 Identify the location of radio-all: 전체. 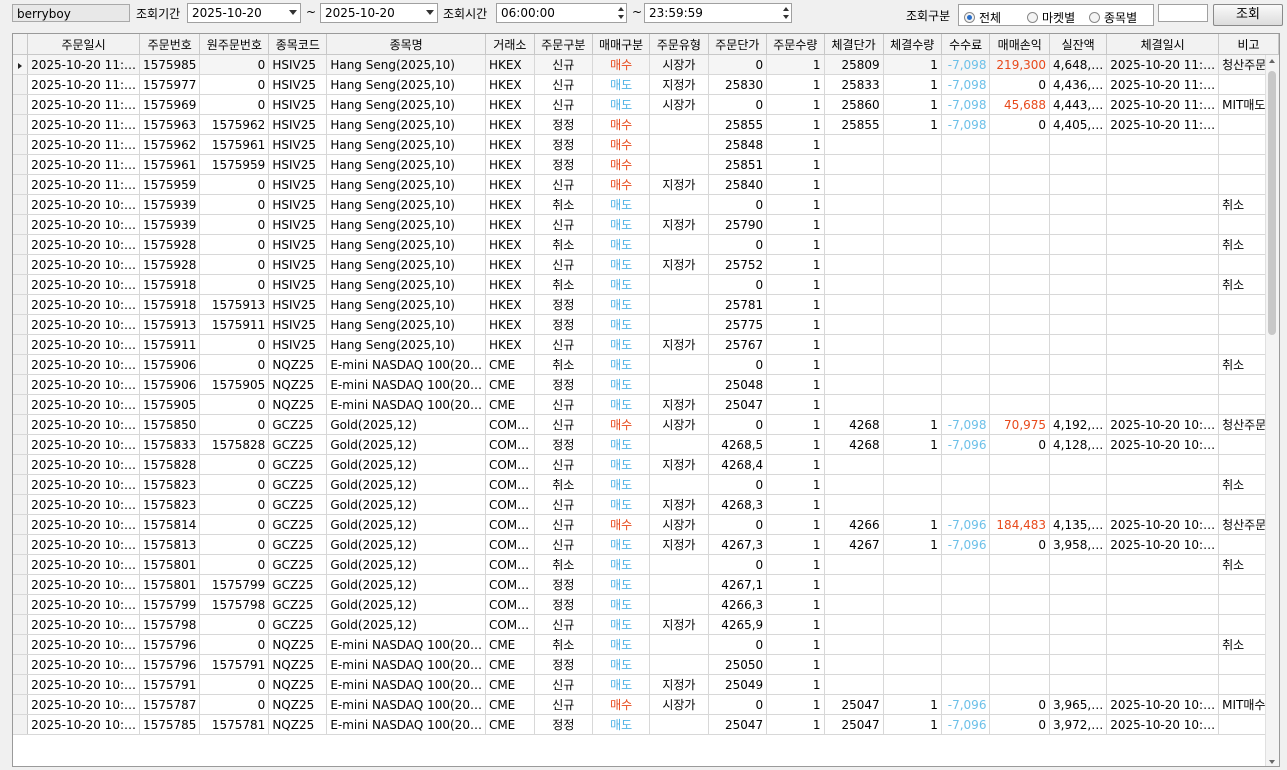
(982, 17).